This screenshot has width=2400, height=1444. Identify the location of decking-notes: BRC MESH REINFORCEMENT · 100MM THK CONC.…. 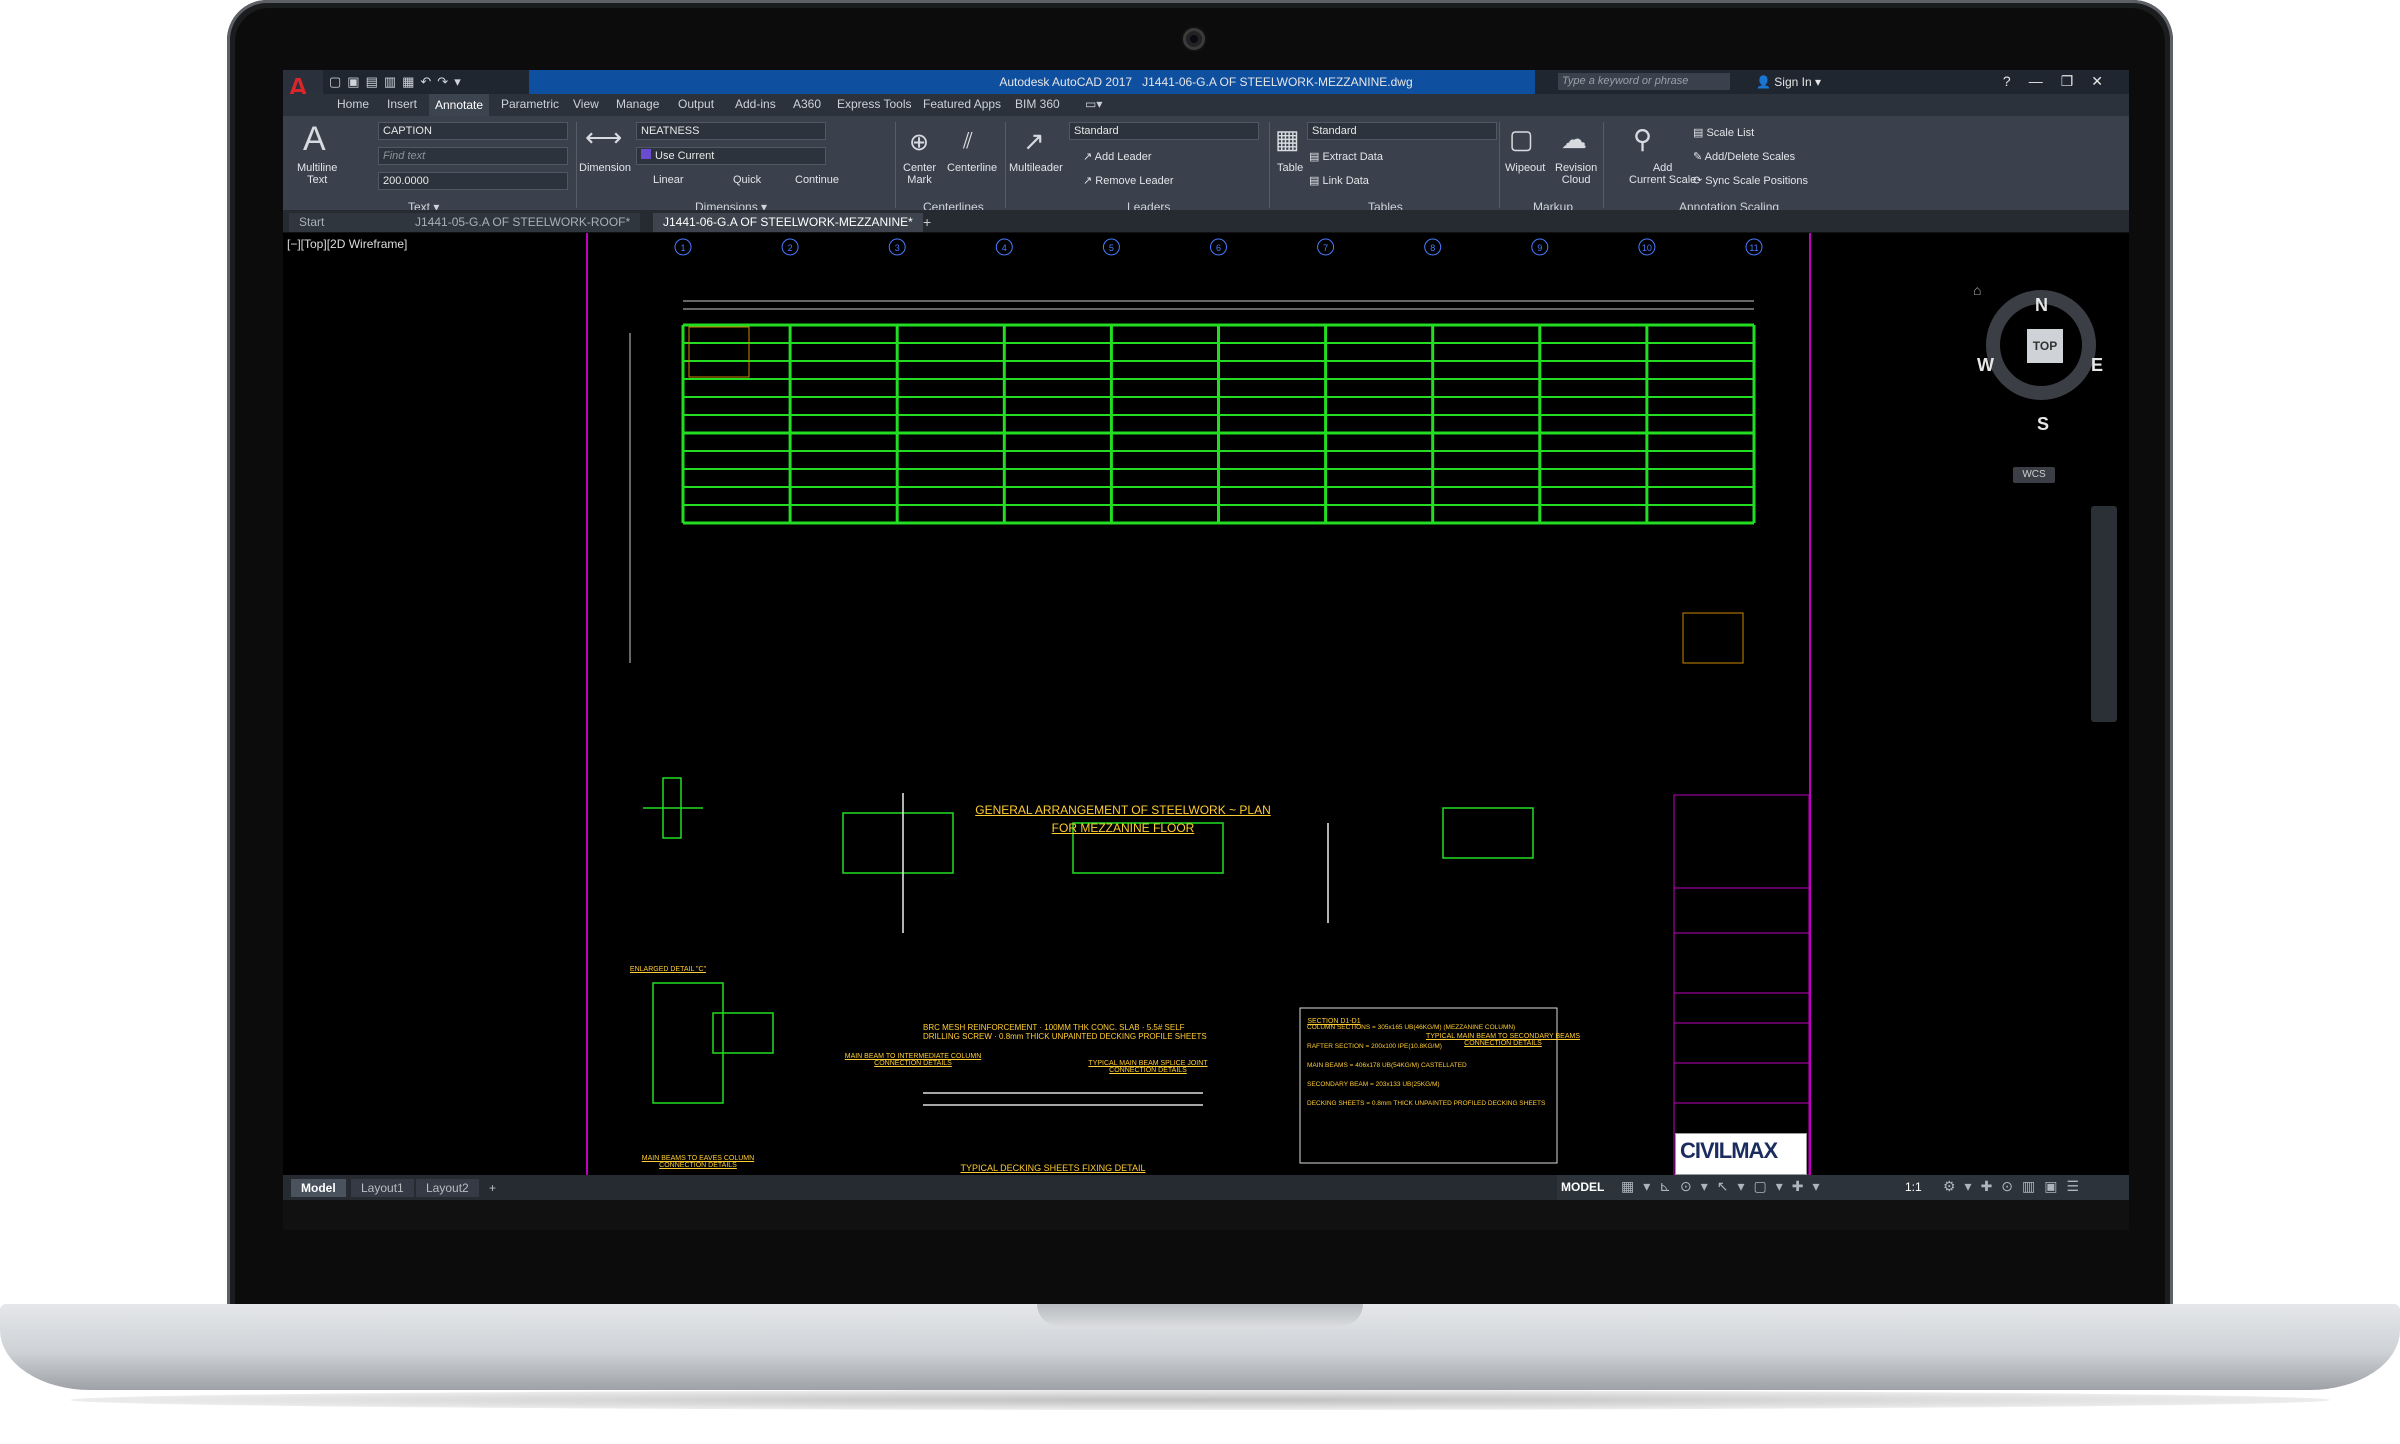
(1065, 1032).